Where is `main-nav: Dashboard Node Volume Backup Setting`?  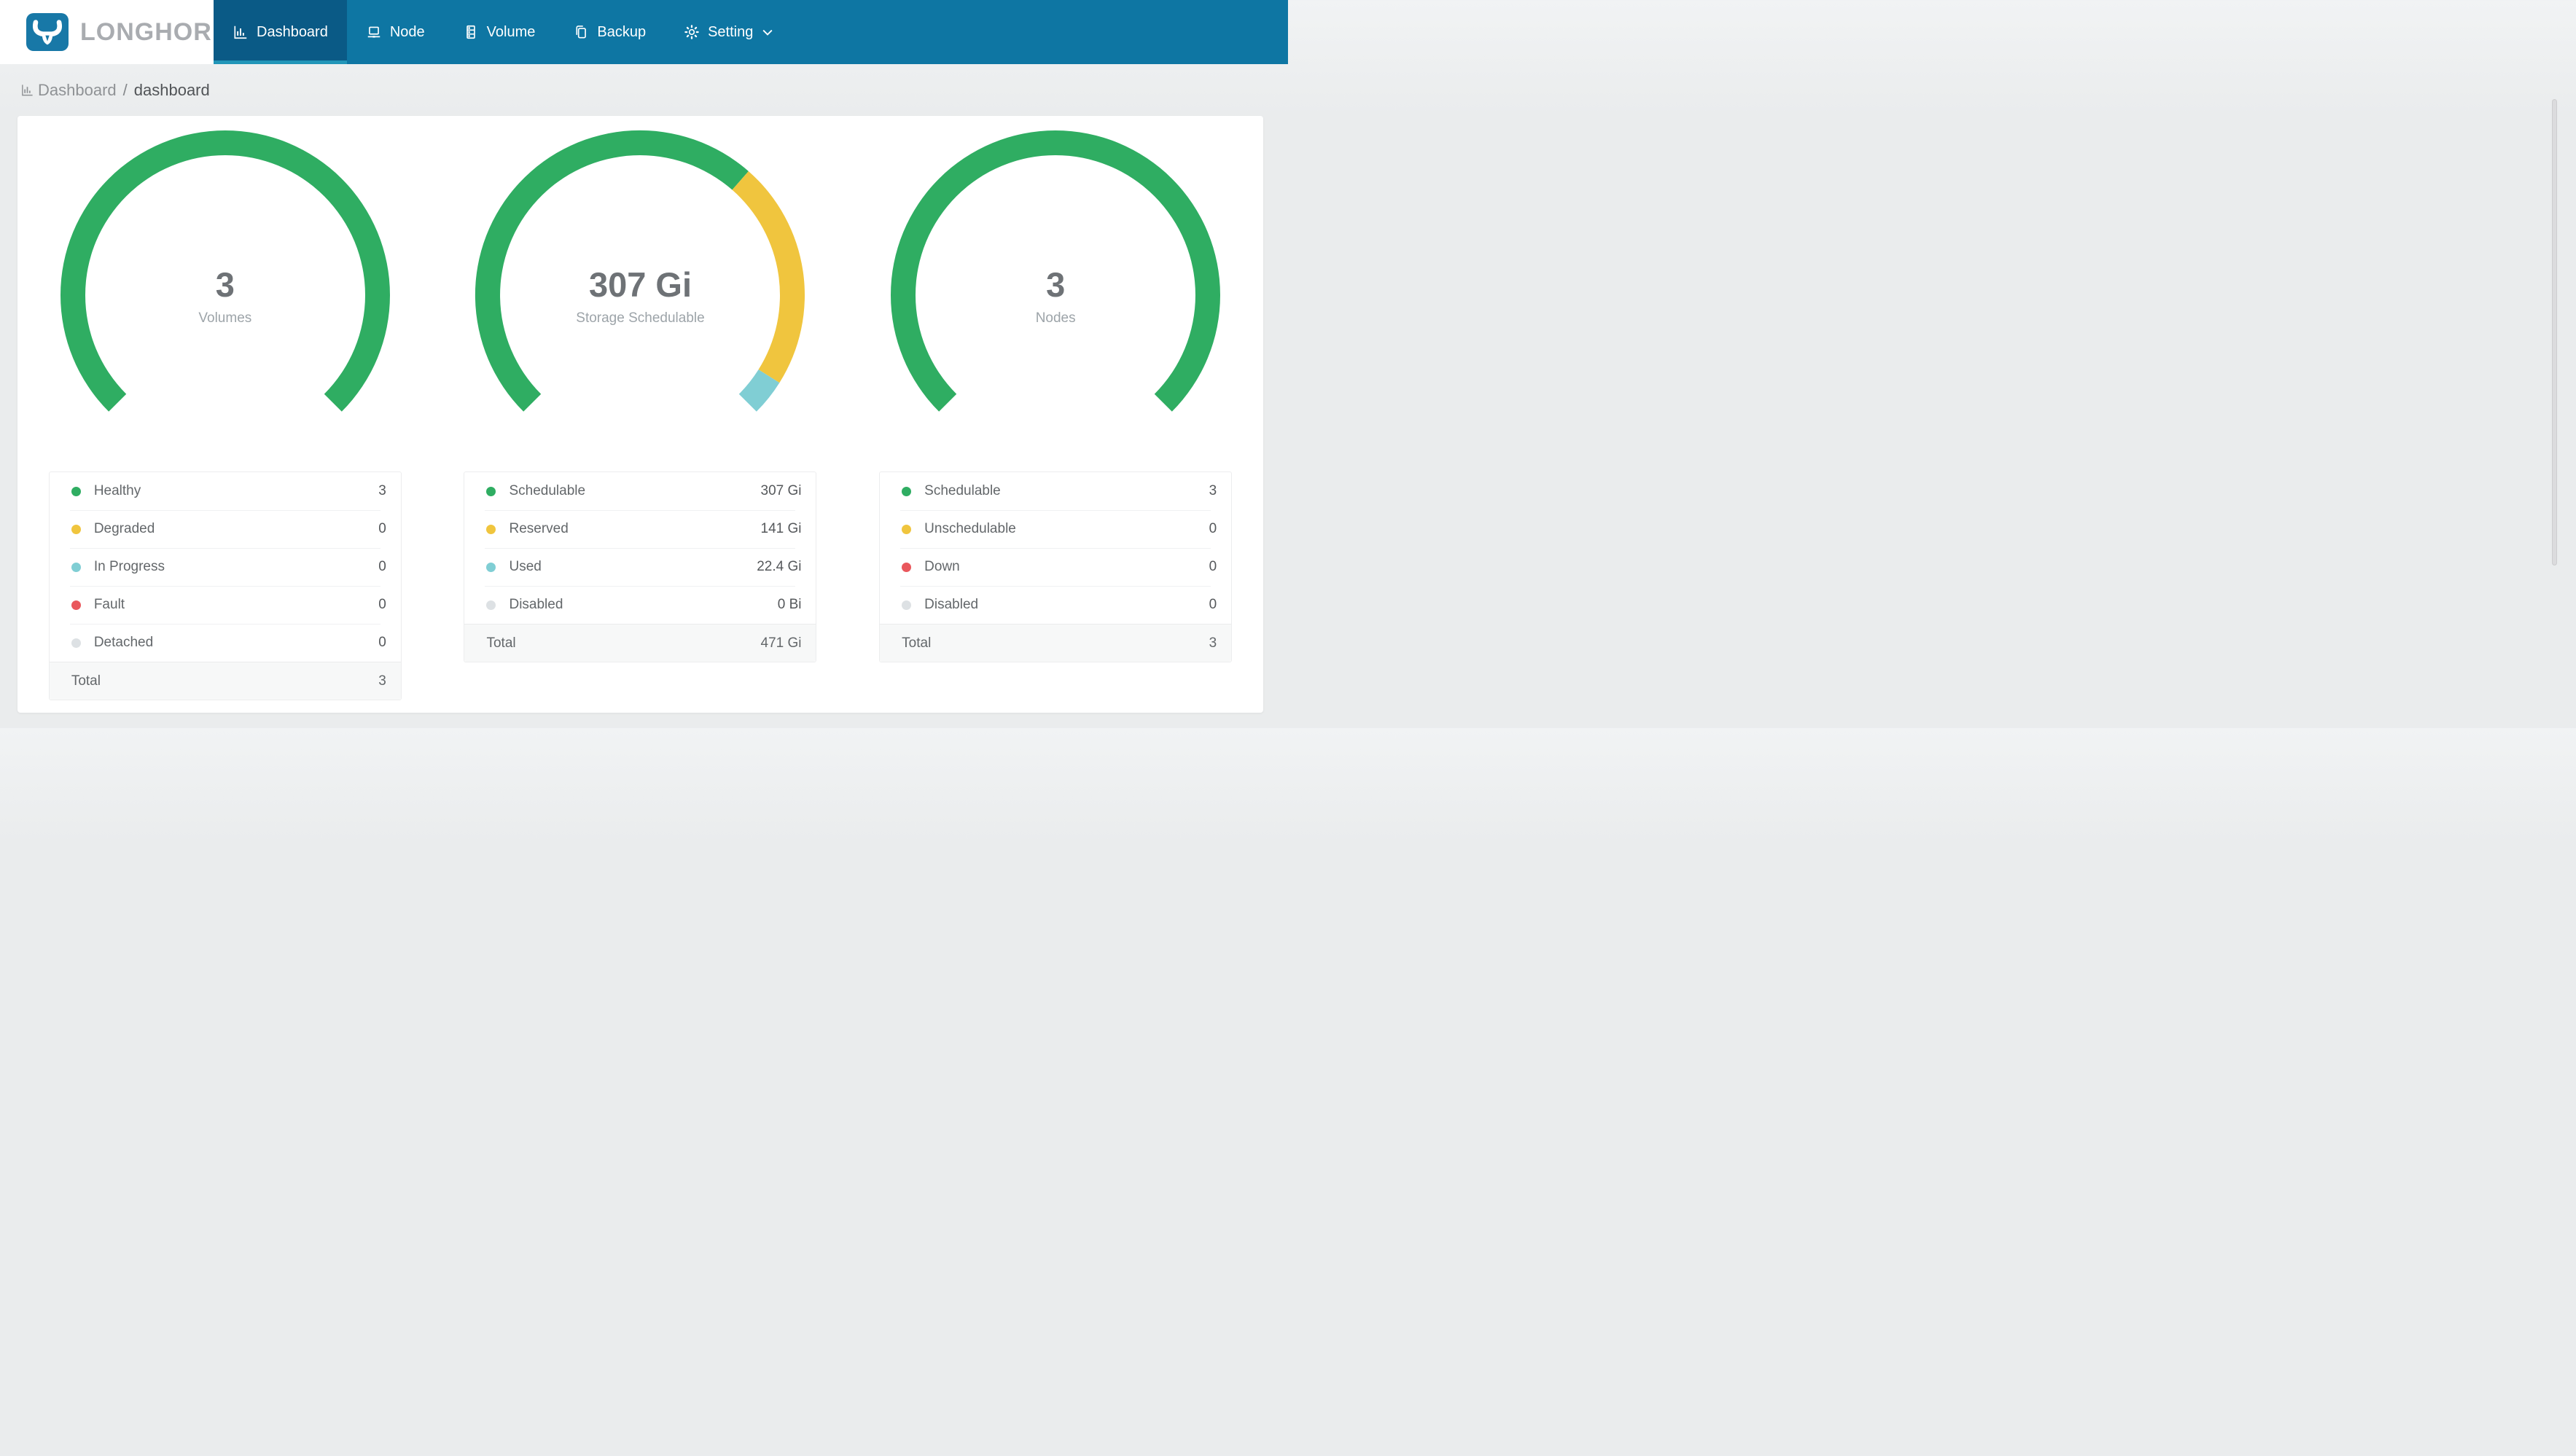 main-nav: Dashboard Node Volume Backup Setting is located at coordinates (503, 32).